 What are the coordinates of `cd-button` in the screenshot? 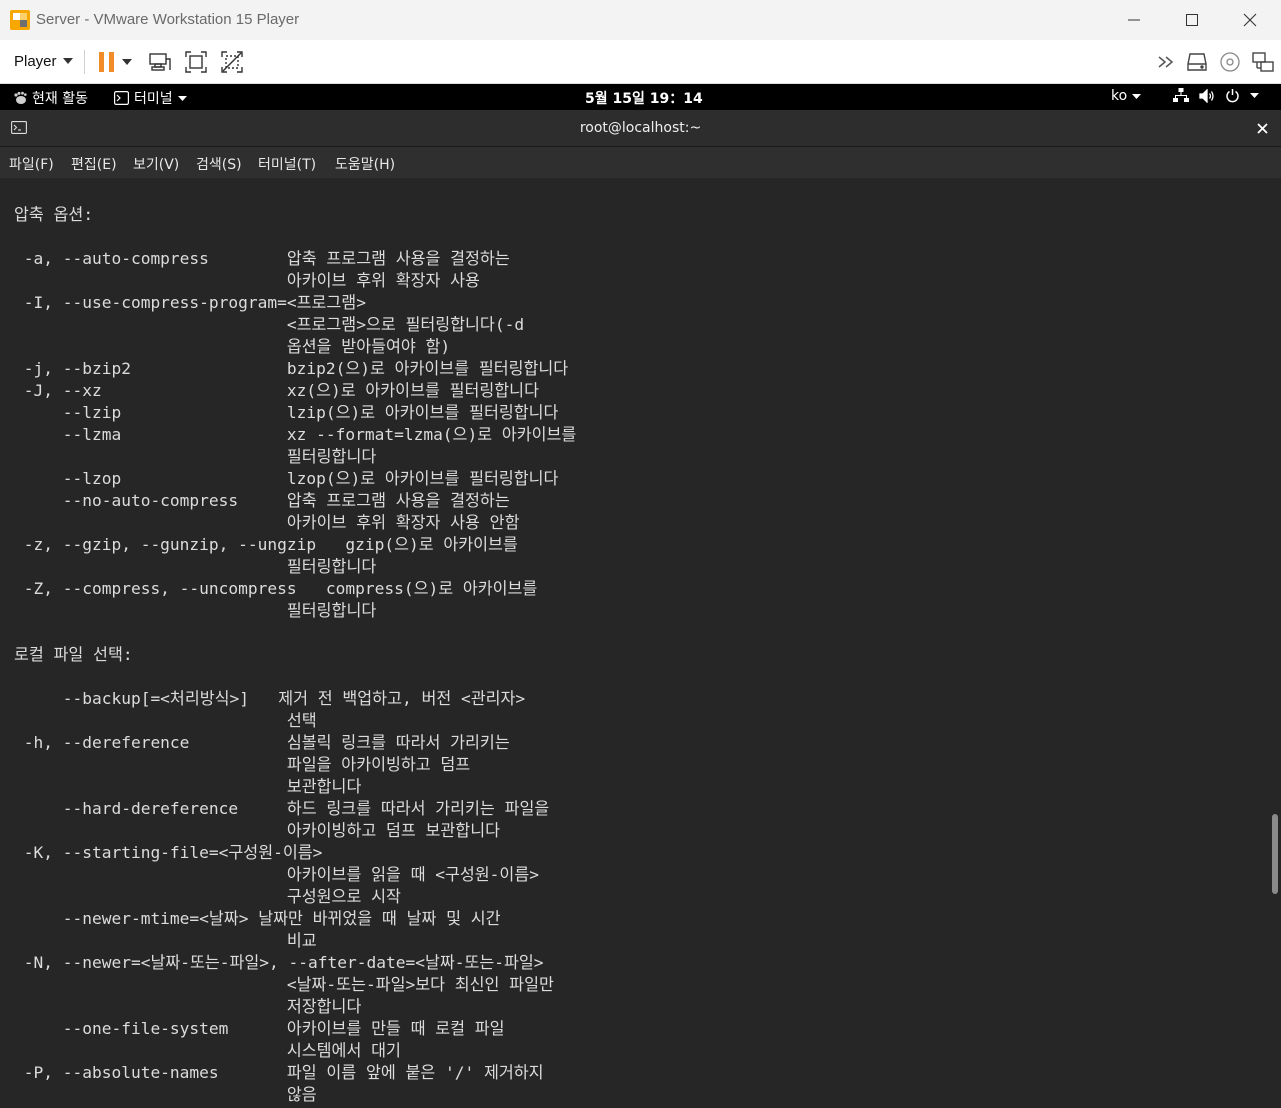 It's located at (1230, 62).